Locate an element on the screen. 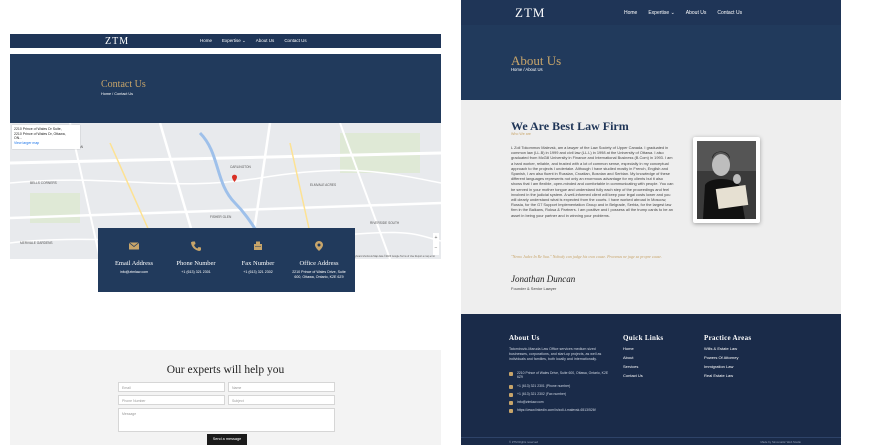  map-zoom-control: + − is located at coordinates (436, 244).